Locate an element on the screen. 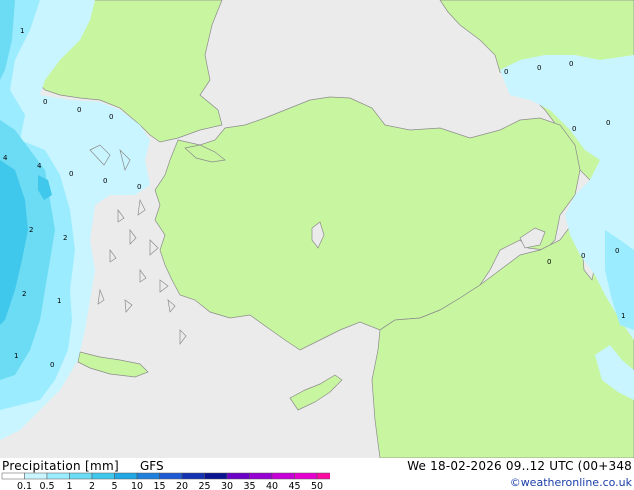  legend-tick-label: 40 is located at coordinates (272, 485).